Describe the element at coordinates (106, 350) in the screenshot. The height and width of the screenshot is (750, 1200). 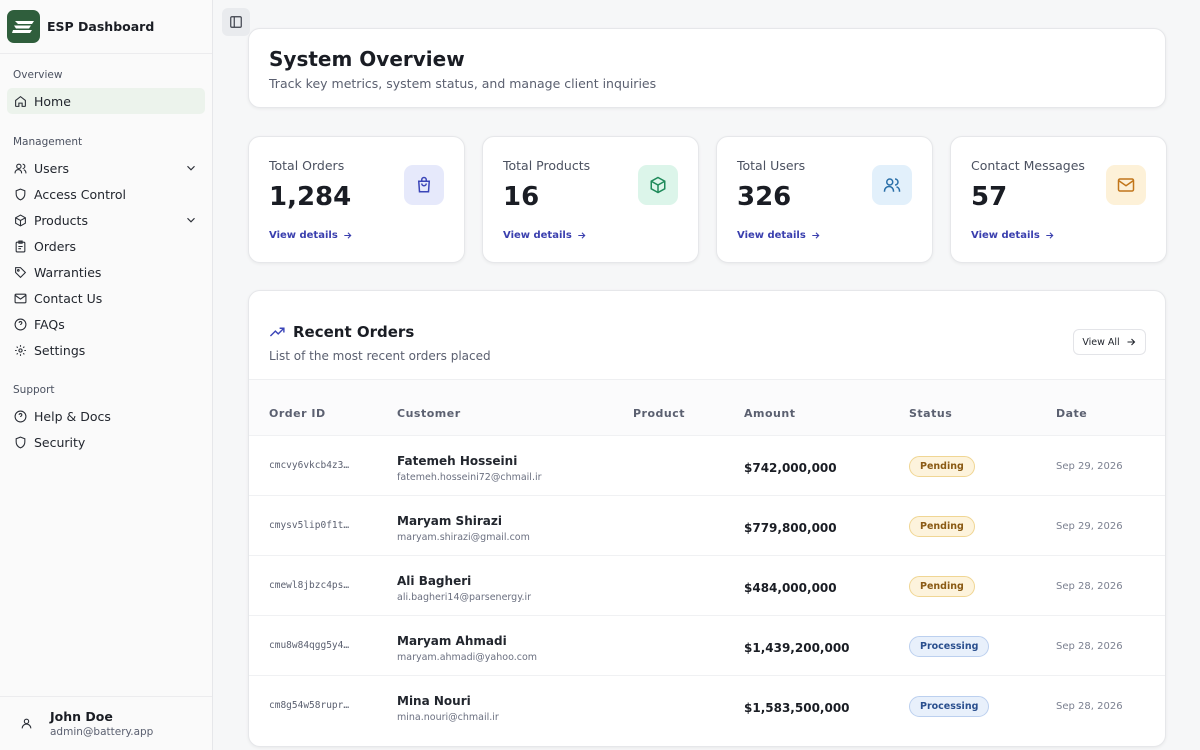
I see `sidebar-item-settings: Settings` at that location.